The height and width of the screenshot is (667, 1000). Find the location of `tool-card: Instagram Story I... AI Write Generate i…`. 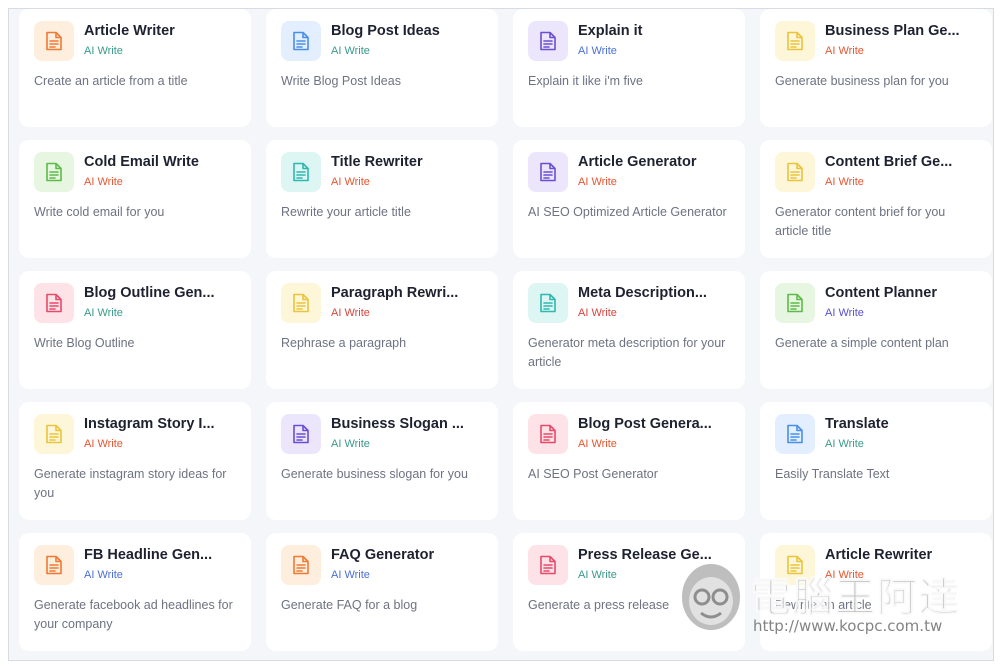

tool-card: Instagram Story I... AI Write Generate i… is located at coordinates (135, 461).